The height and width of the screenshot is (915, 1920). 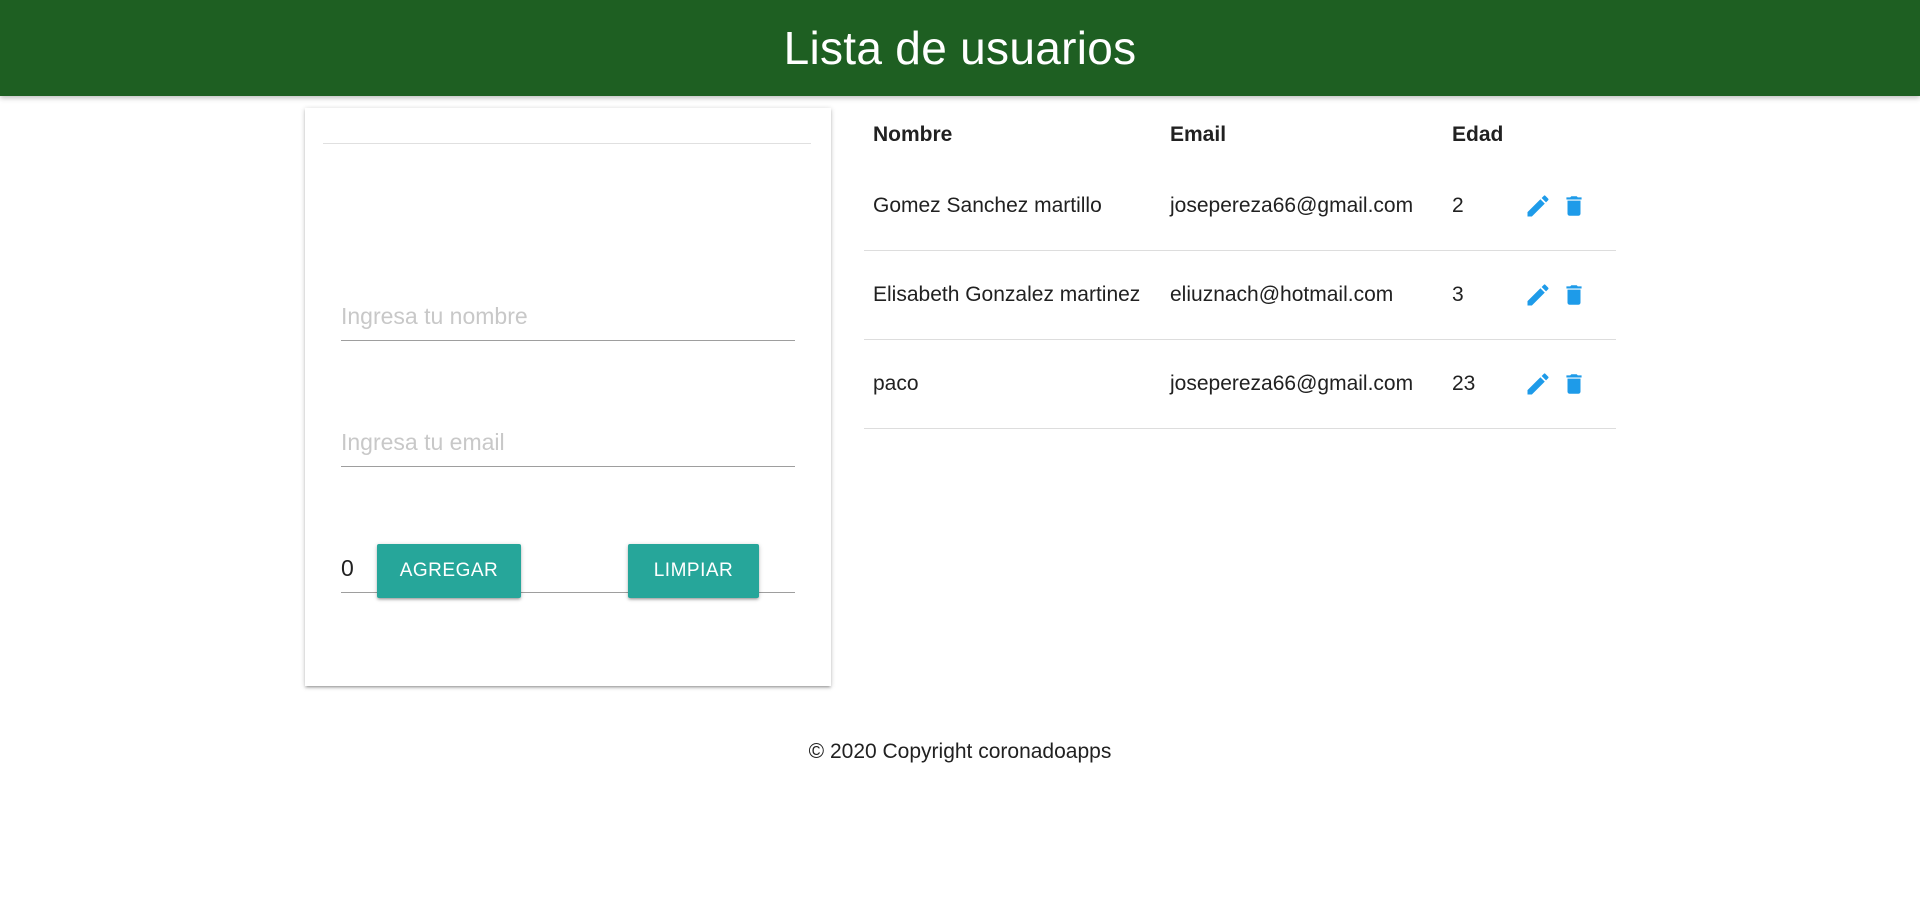 What do you see at coordinates (960, 751) in the screenshot?
I see `footer-copyright: © 2020 Copyright coronadoapps` at bounding box center [960, 751].